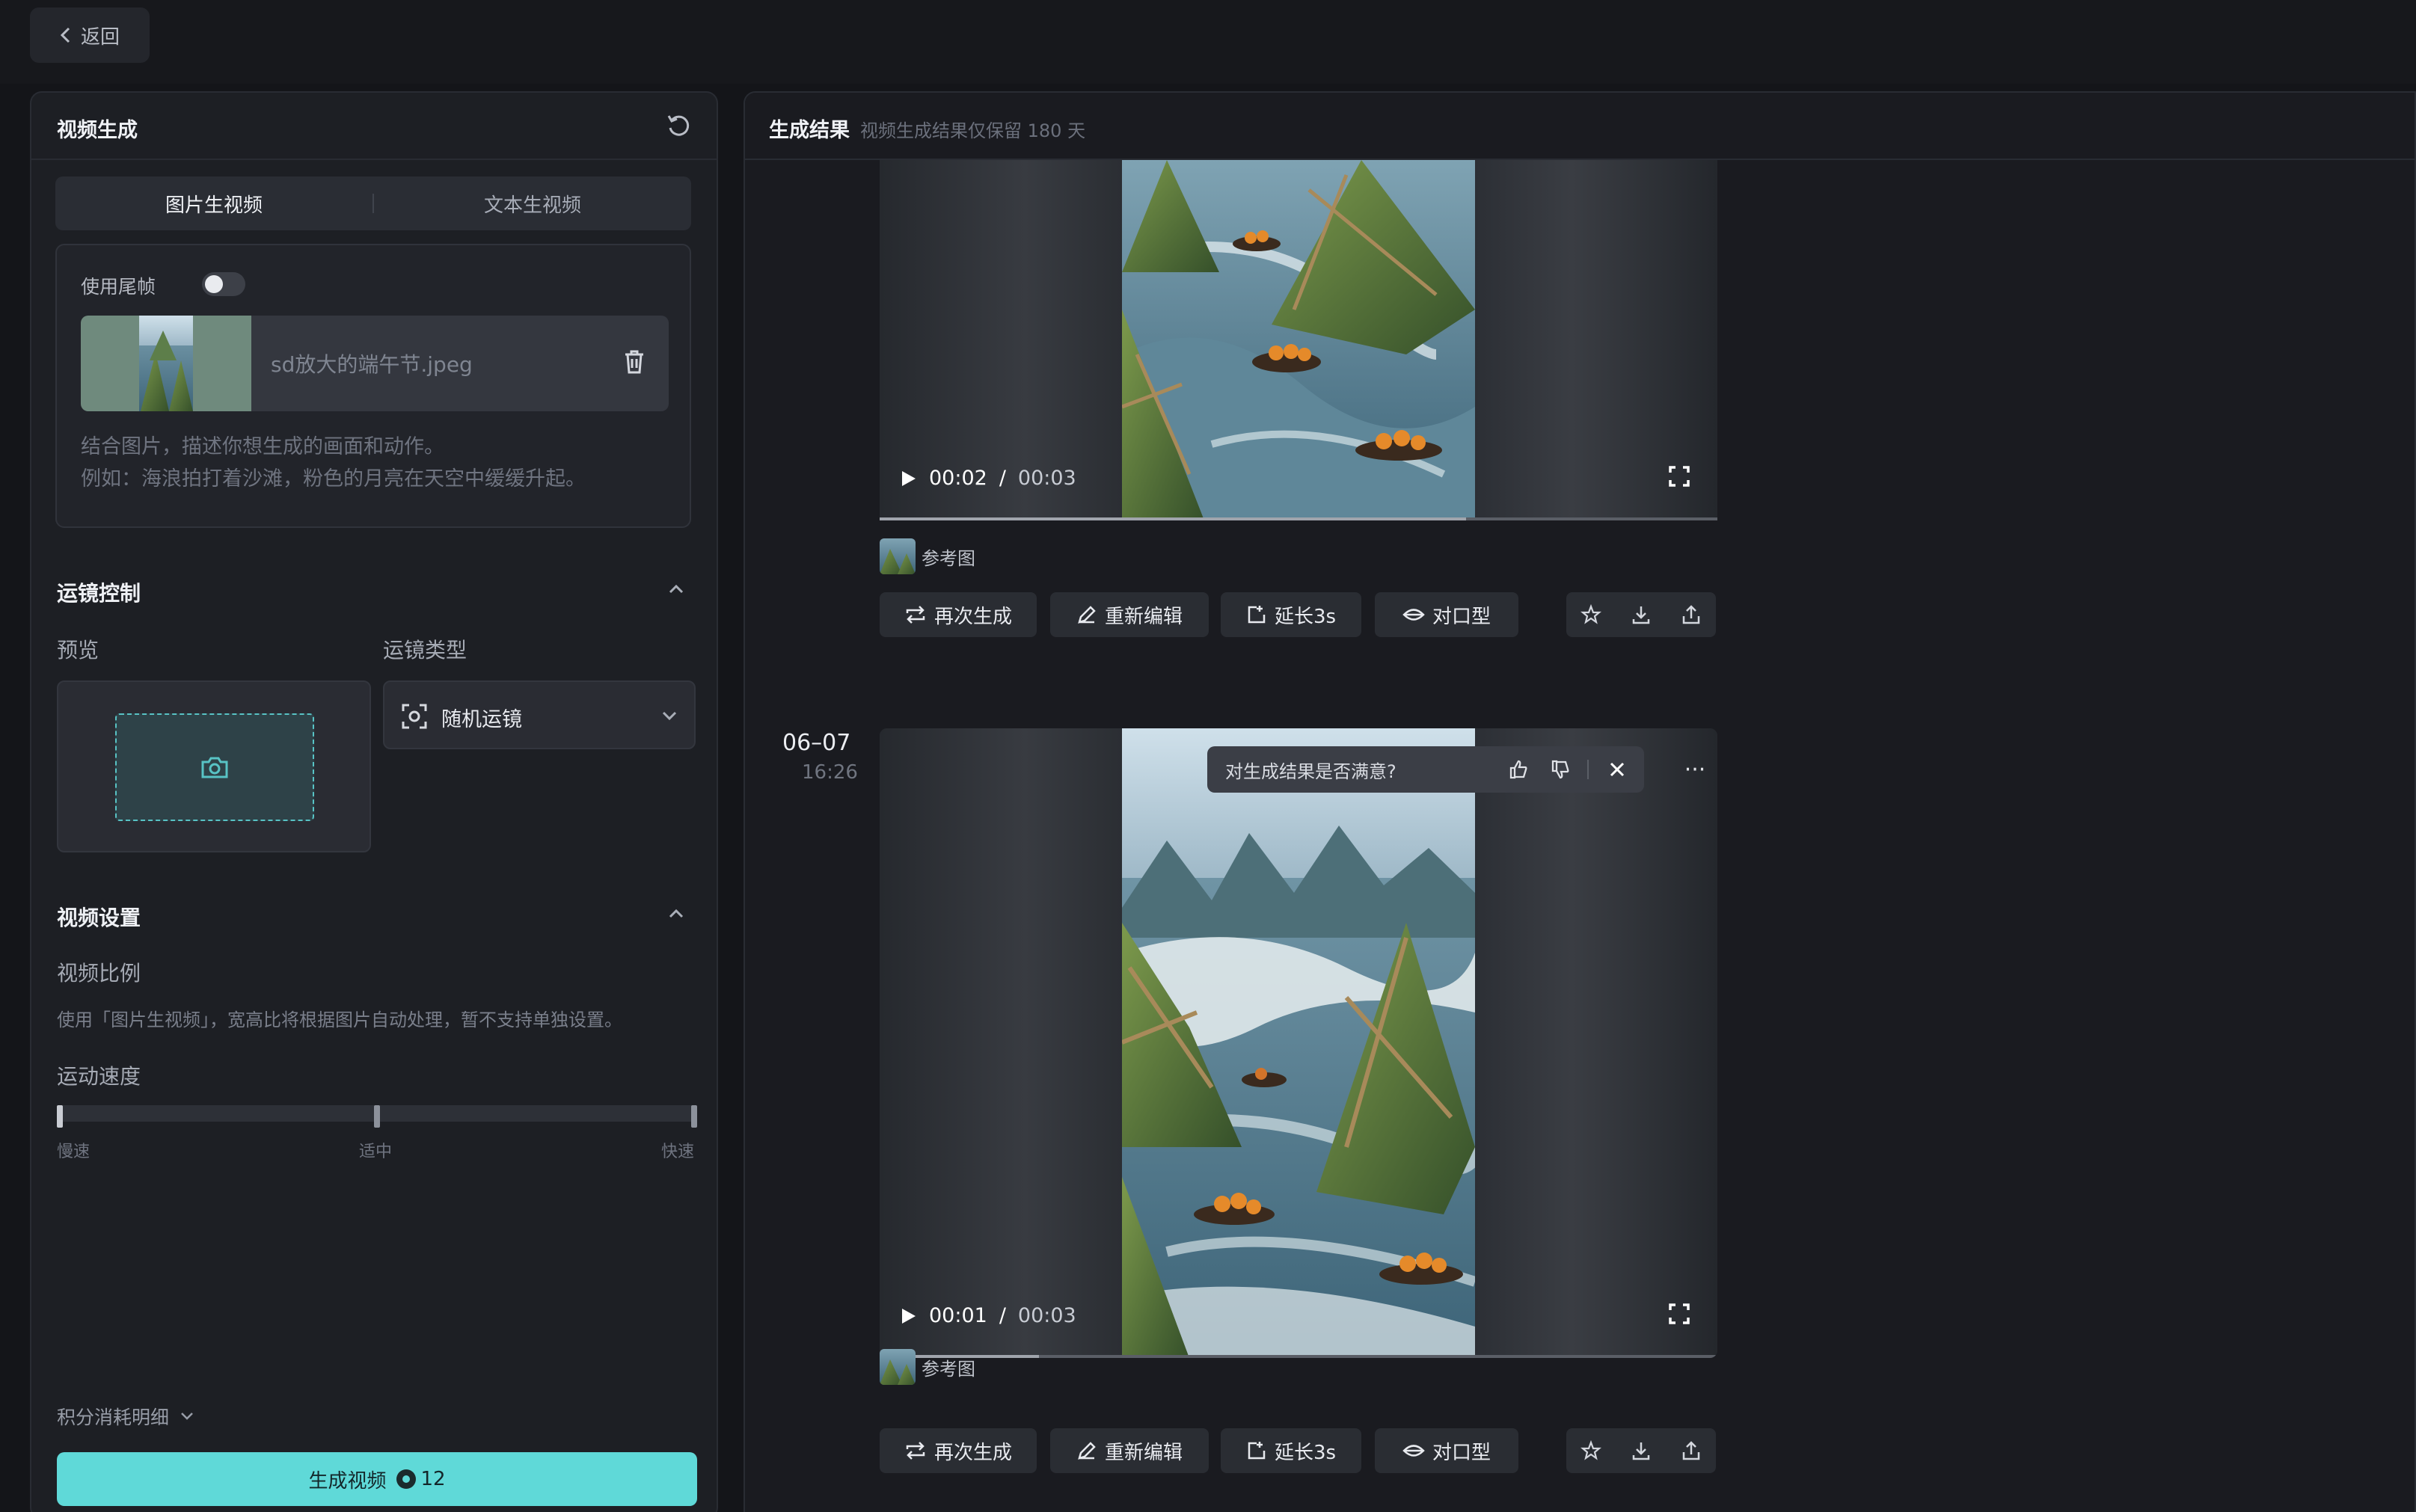 Image resolution: width=2416 pixels, height=1512 pixels. I want to click on cost-detail-toggle: 积分消耗明细, so click(125, 1416).